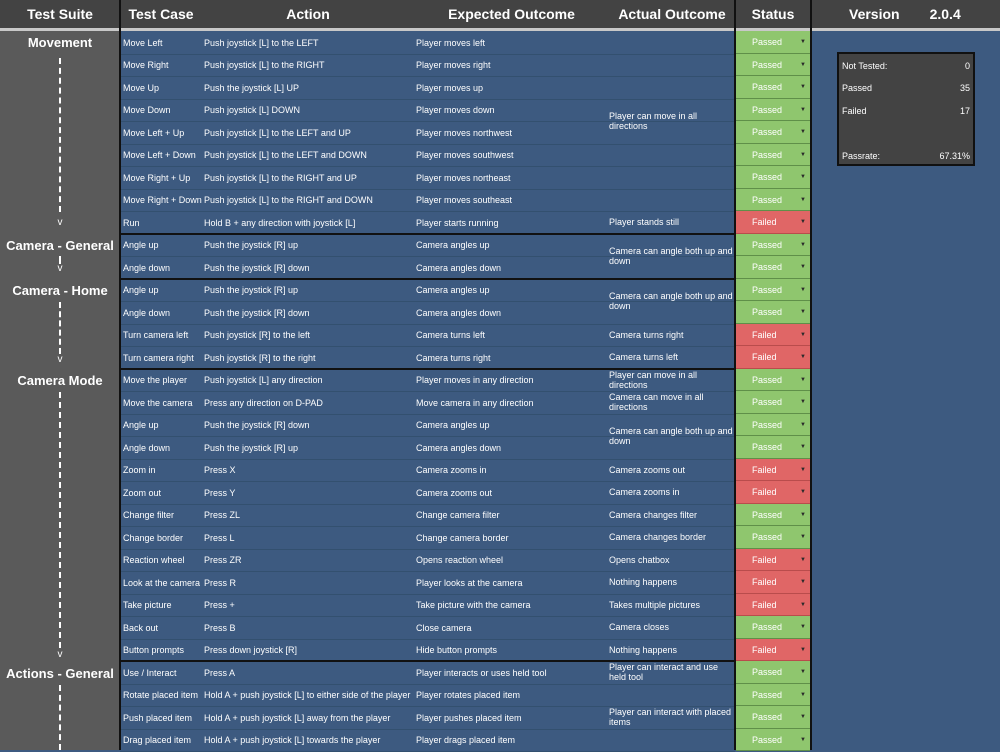  What do you see at coordinates (512, 515) in the screenshot?
I see `expected-outcome-cell: Change camera filter` at bounding box center [512, 515].